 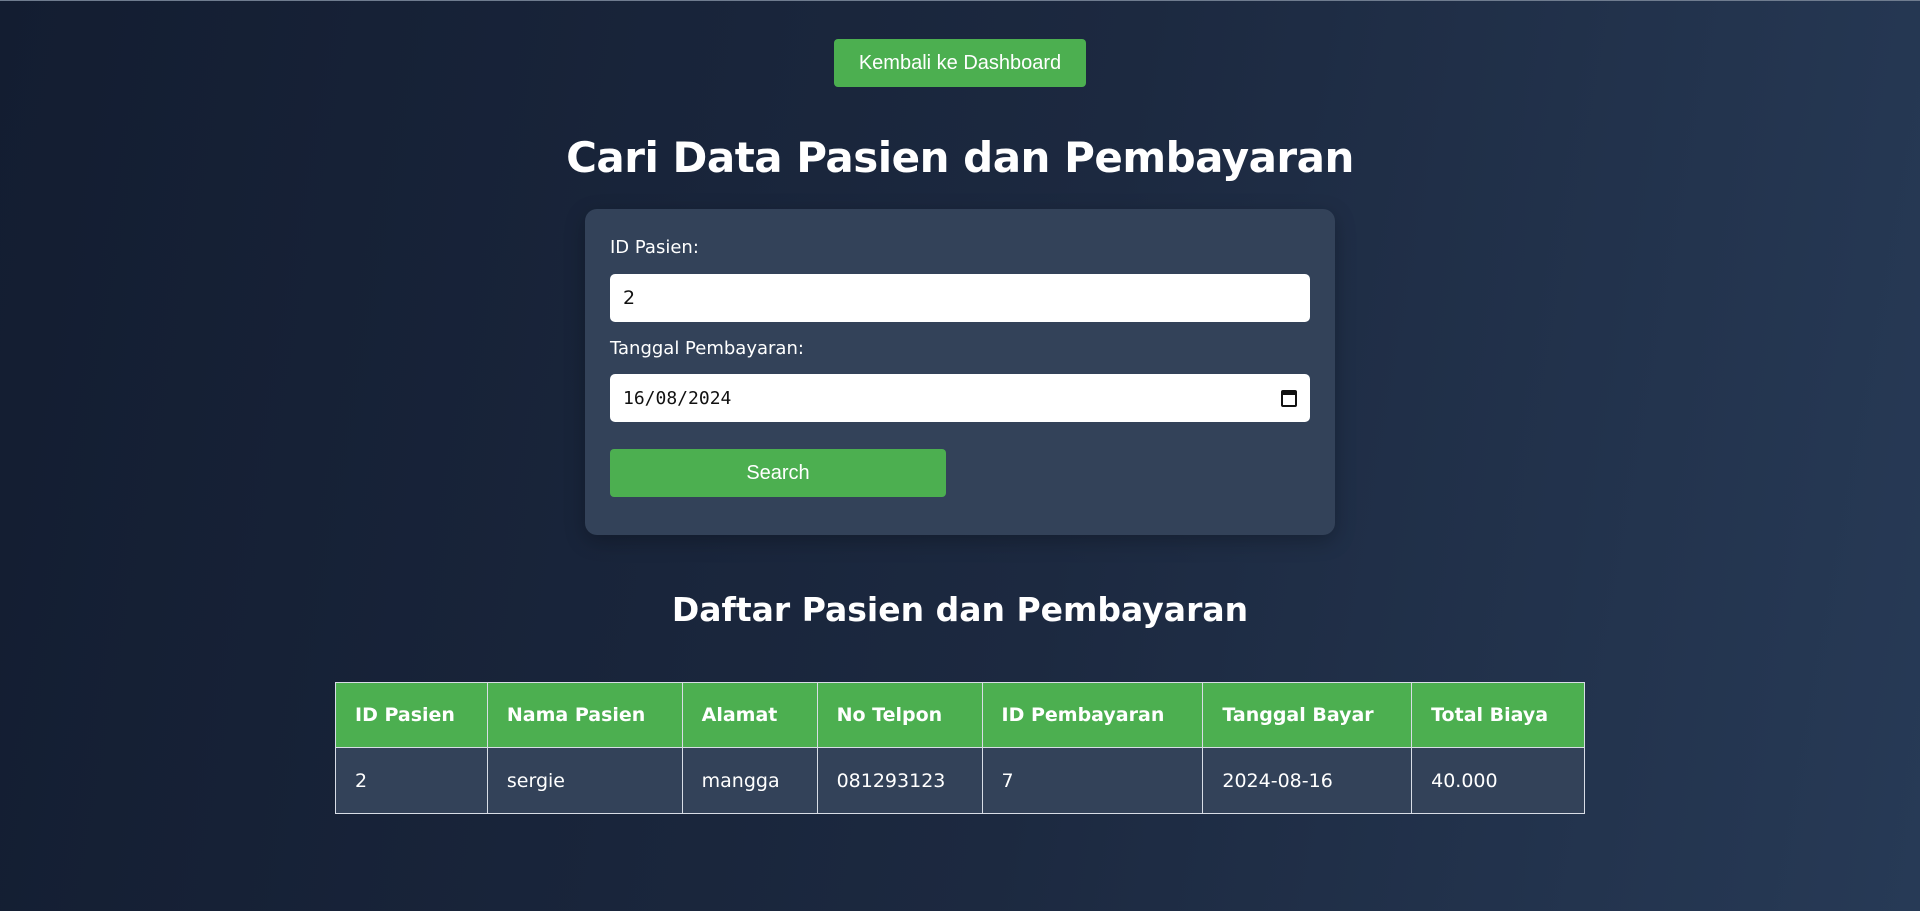 What do you see at coordinates (1307, 715) in the screenshot?
I see `column-header: Tanggal Bayar` at bounding box center [1307, 715].